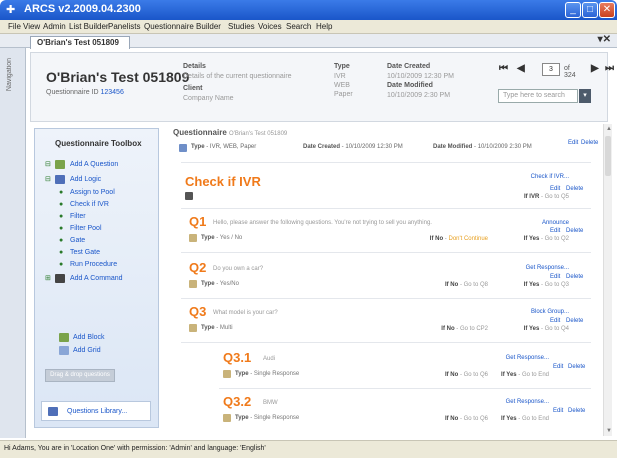 This screenshot has height=458, width=617. Describe the element at coordinates (208, 98) in the screenshot. I see `client-value: Company Name` at that location.